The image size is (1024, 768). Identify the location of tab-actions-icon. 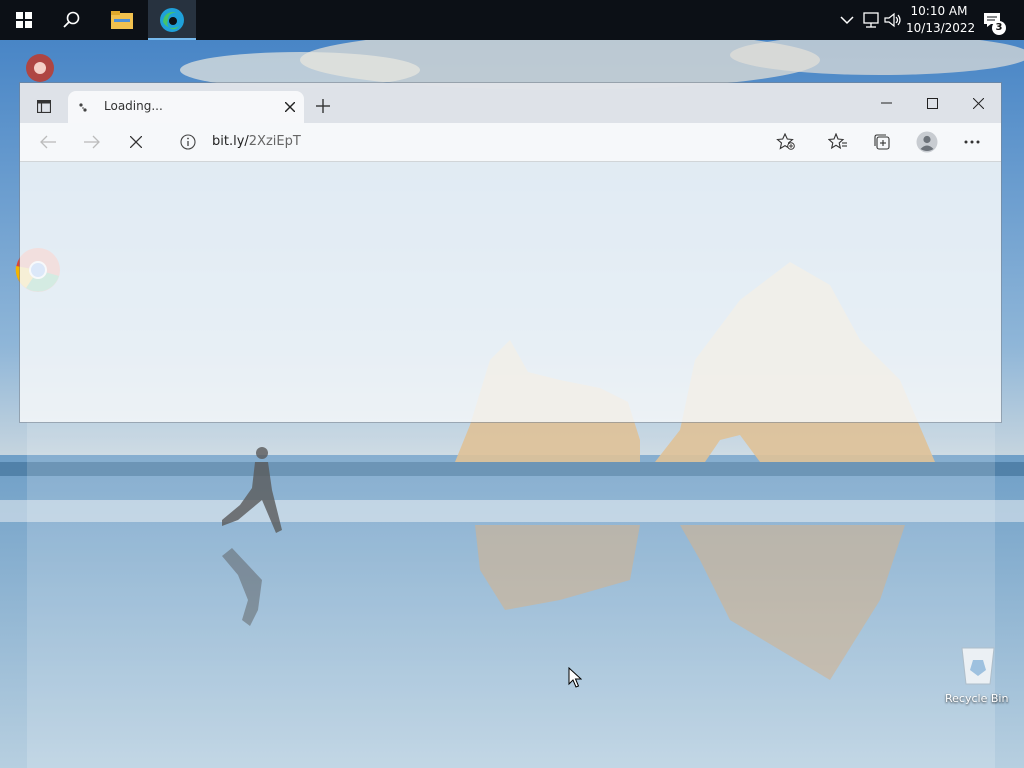
(44, 106).